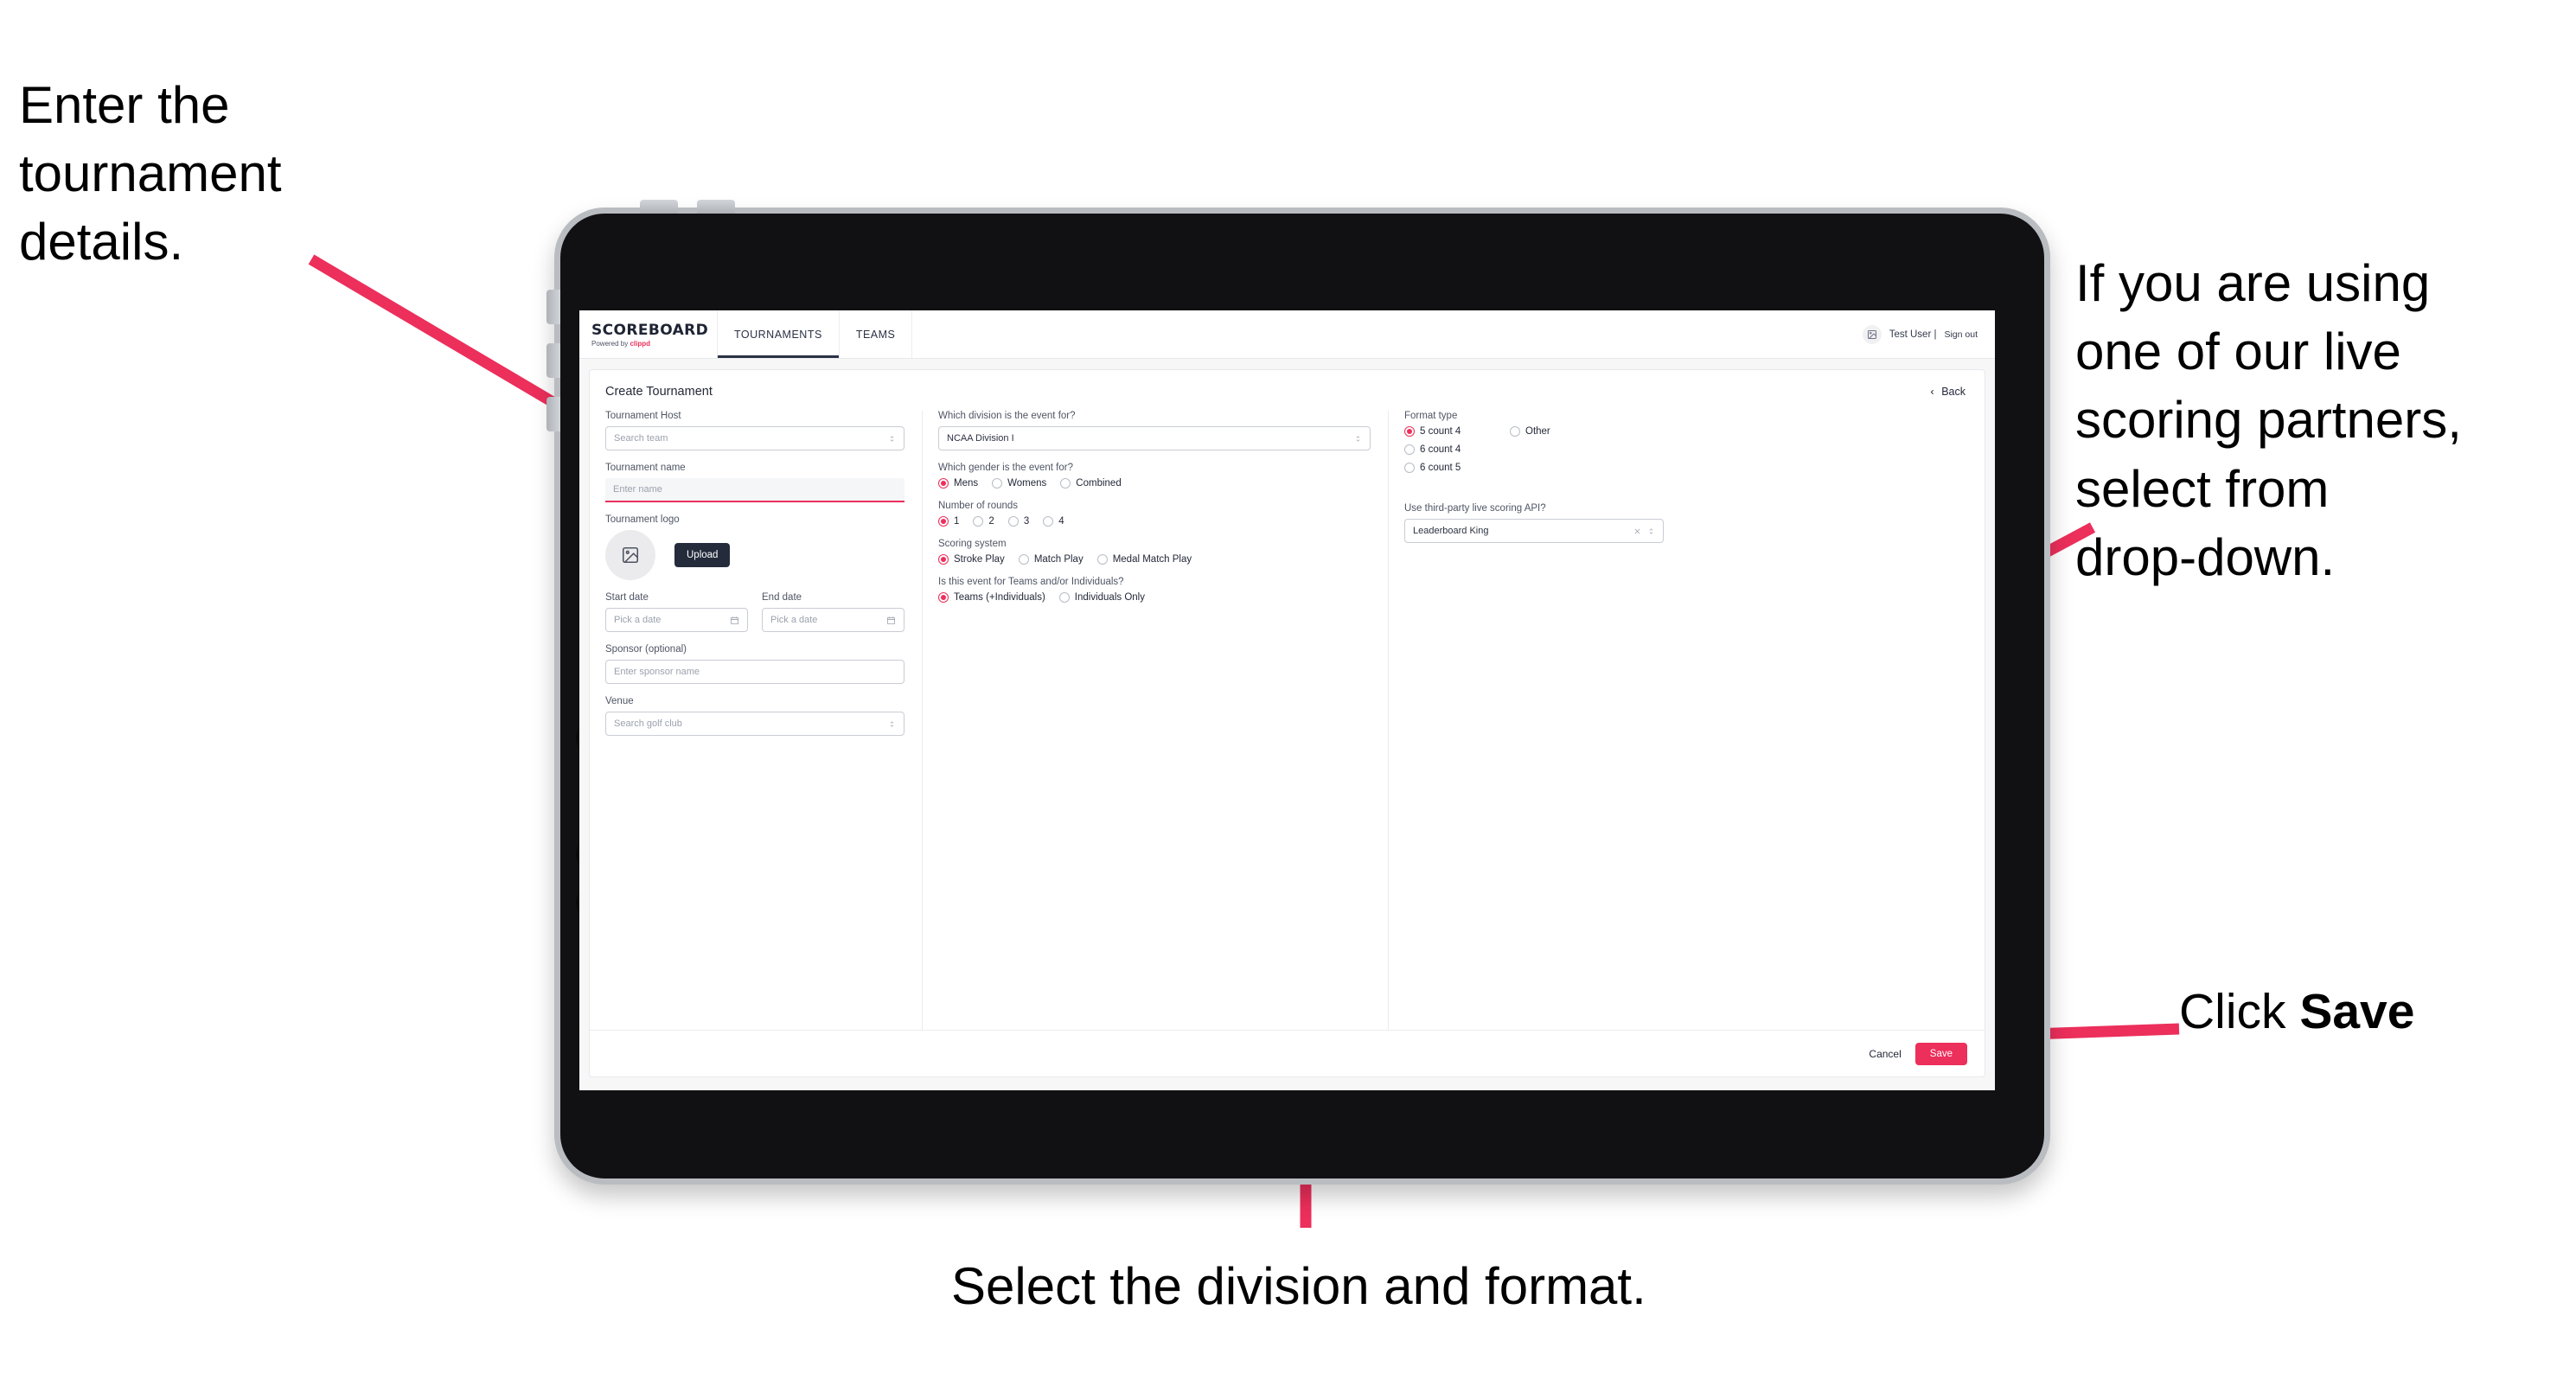 Image resolution: width=2576 pixels, height=1386 pixels. Describe the element at coordinates (627, 597) in the screenshot. I see `label-start-date: Start date` at that location.